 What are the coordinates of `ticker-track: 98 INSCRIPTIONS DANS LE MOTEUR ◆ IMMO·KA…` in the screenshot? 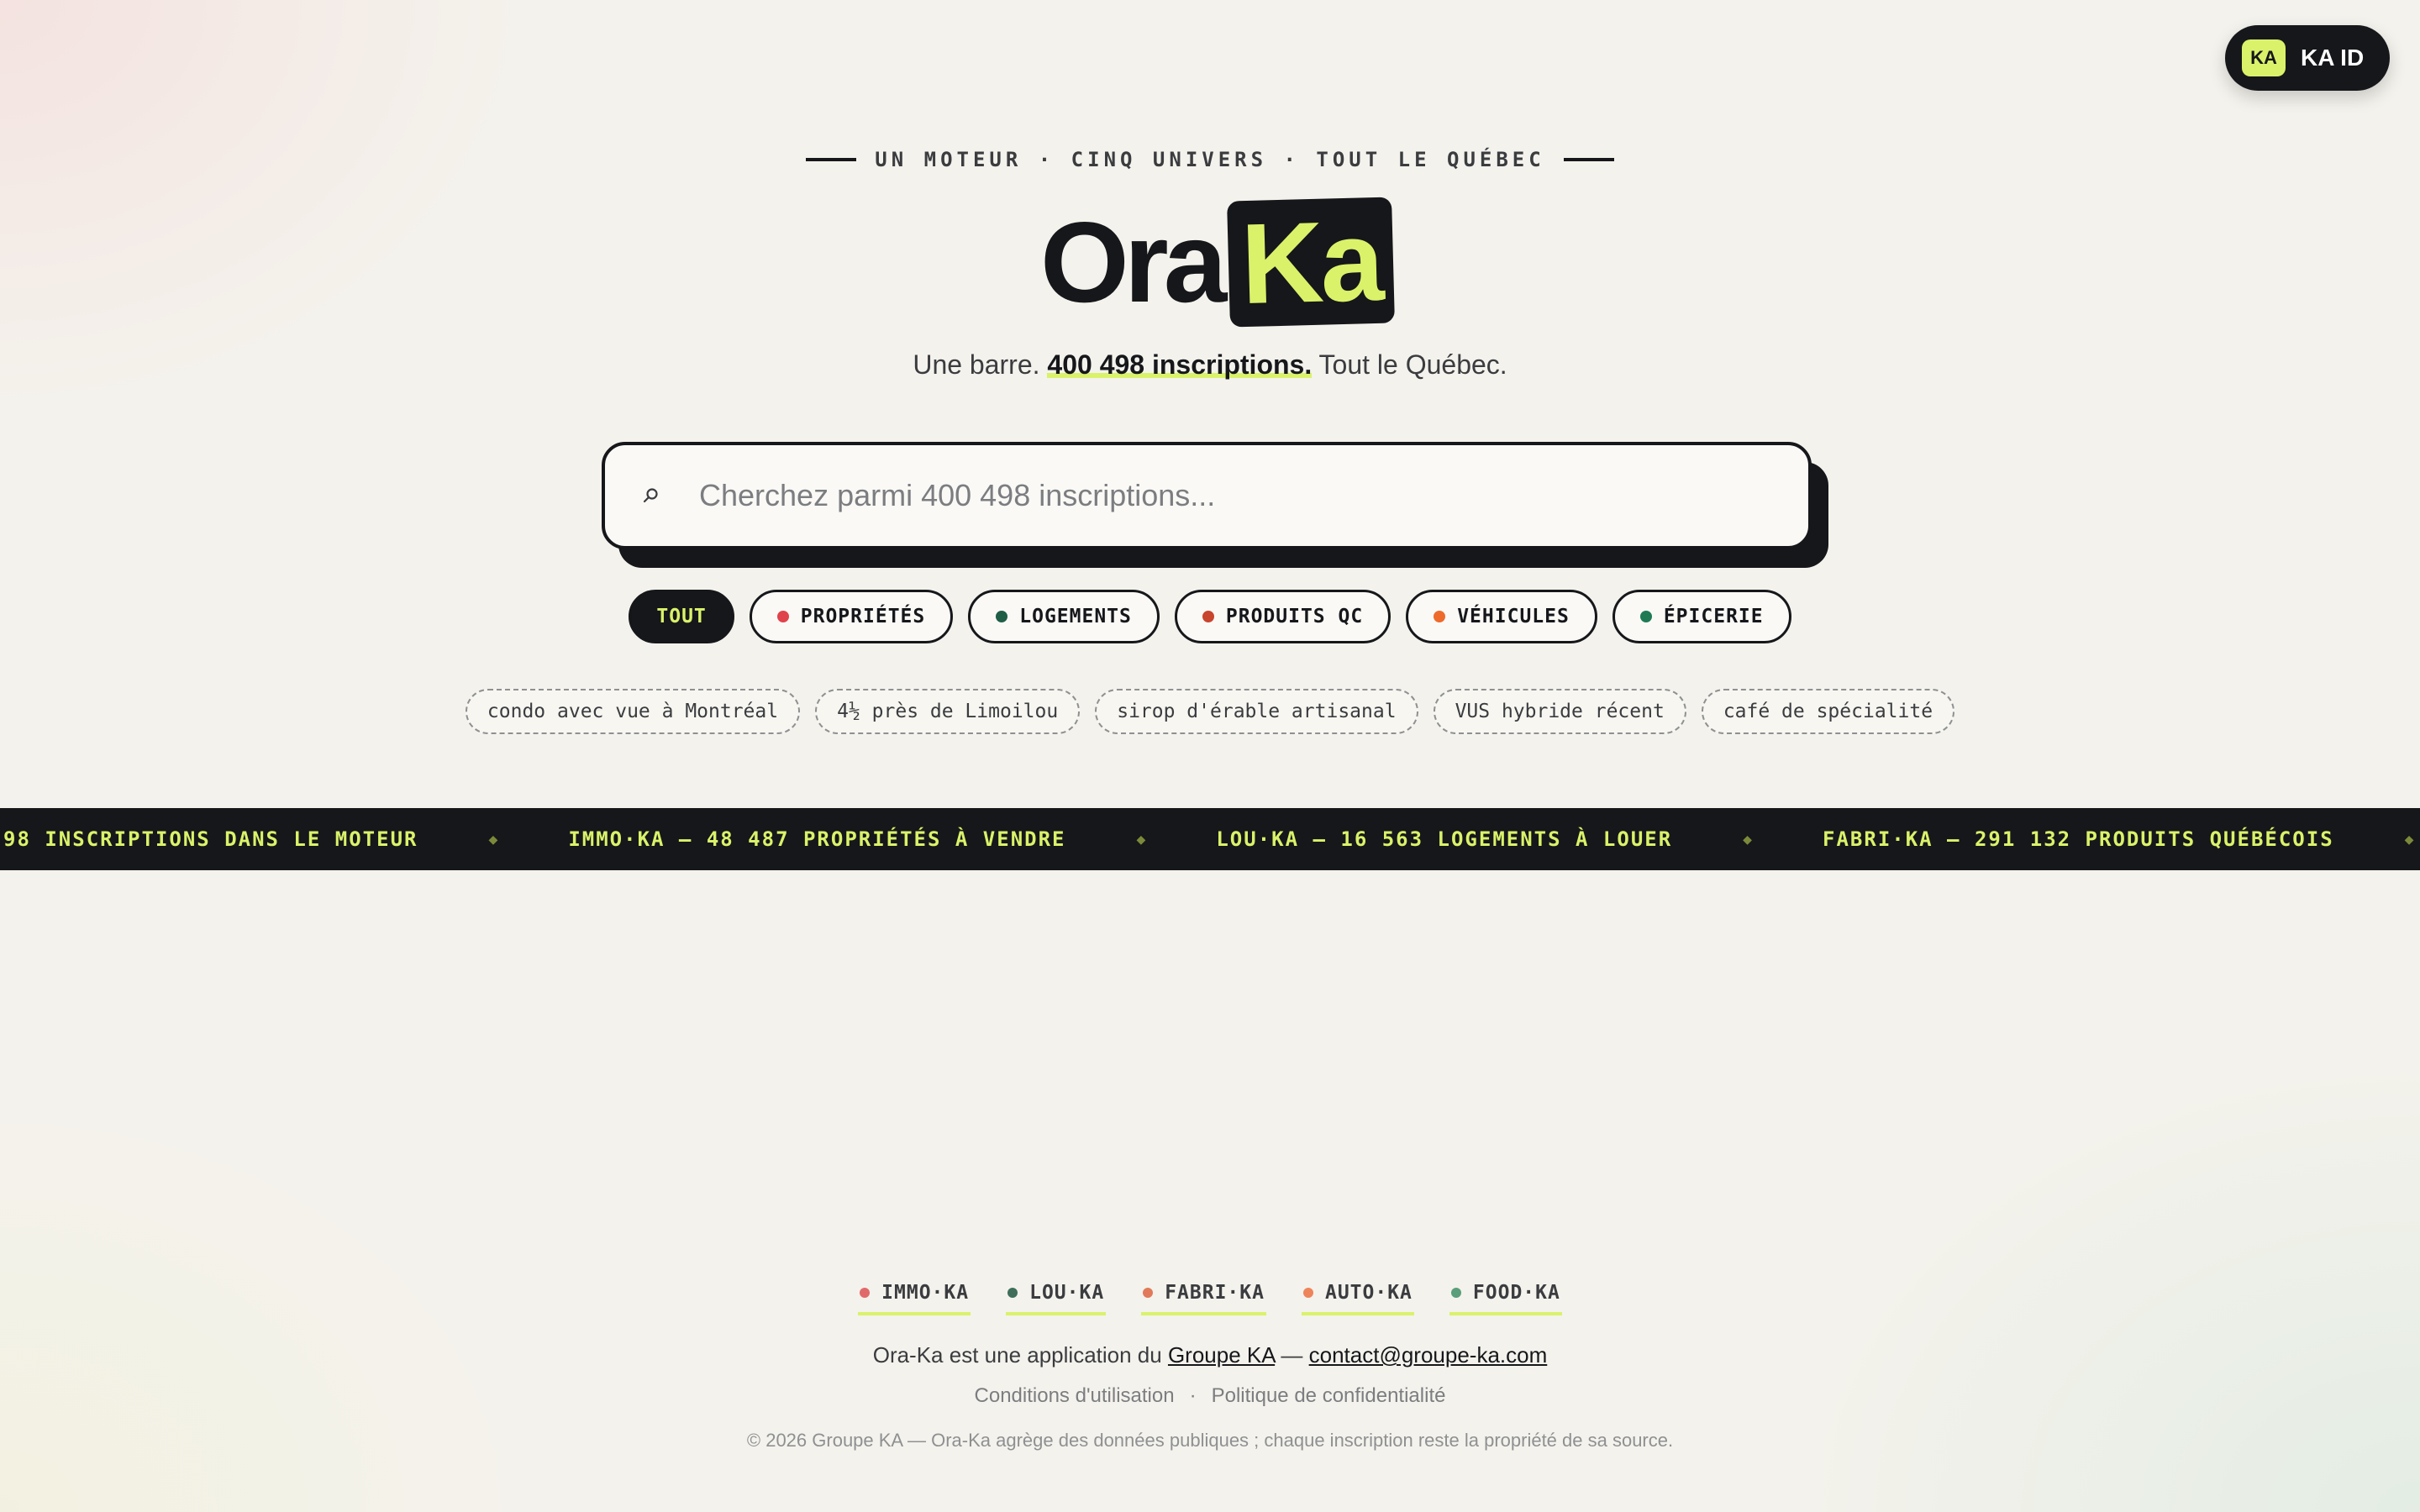 It's located at (1210, 839).